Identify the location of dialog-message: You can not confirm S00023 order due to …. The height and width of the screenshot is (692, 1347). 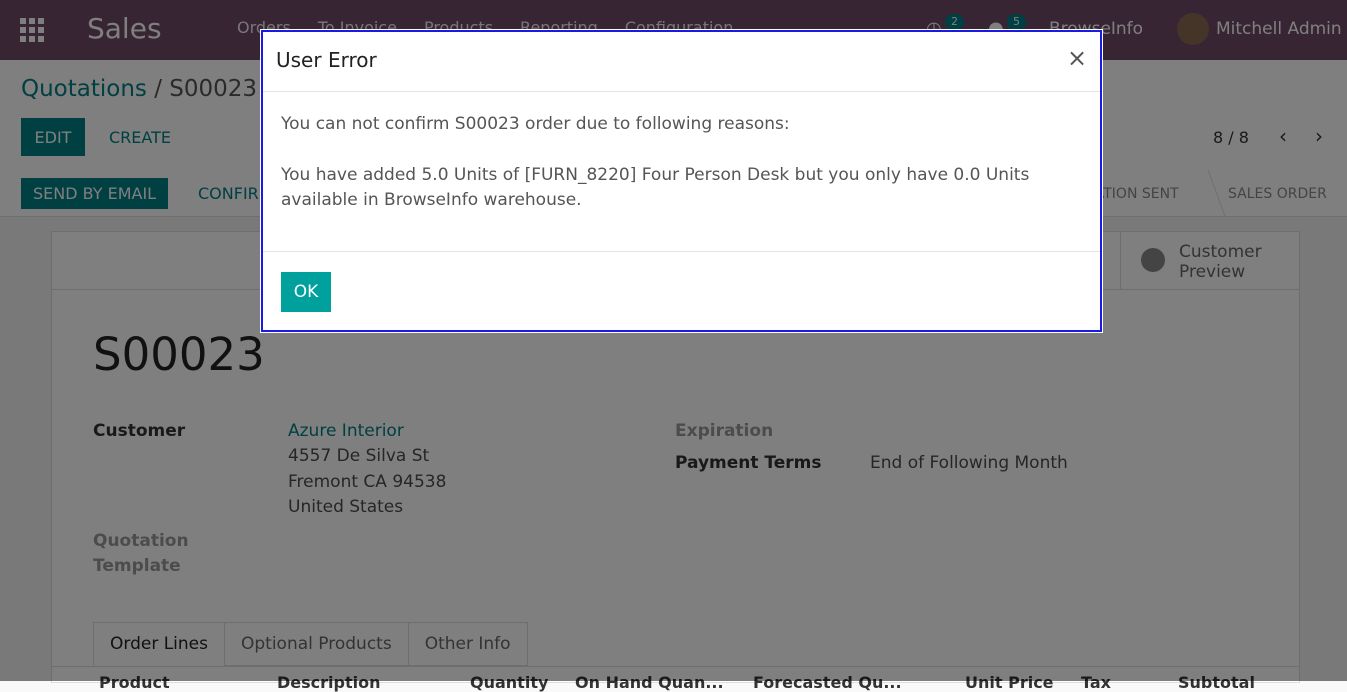
(535, 124).